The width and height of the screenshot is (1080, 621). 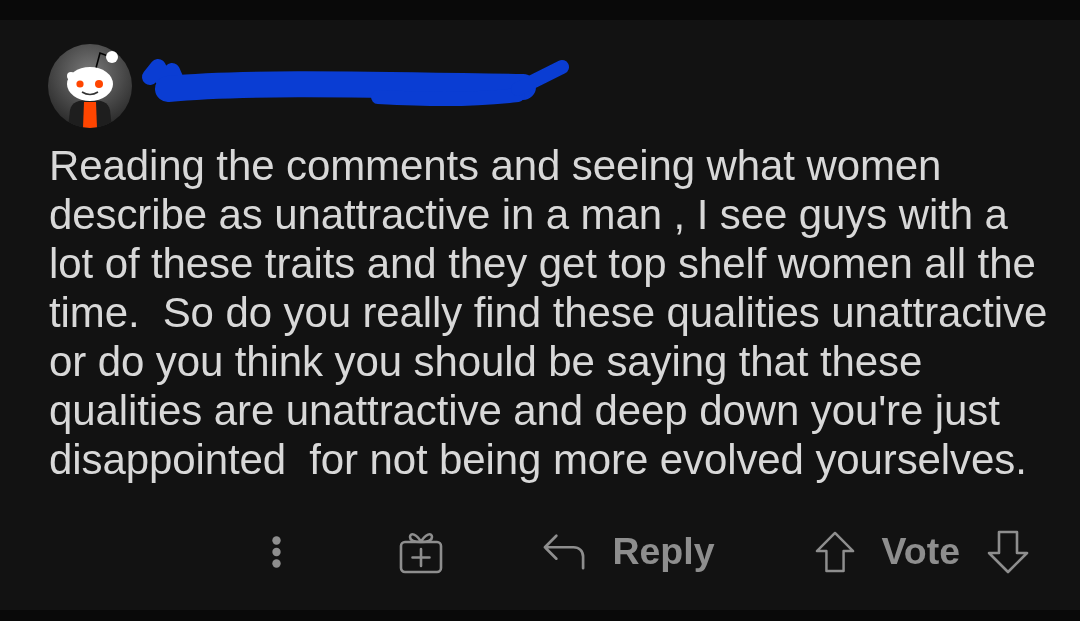 I want to click on down-arrow-icon, so click(x=1008, y=552).